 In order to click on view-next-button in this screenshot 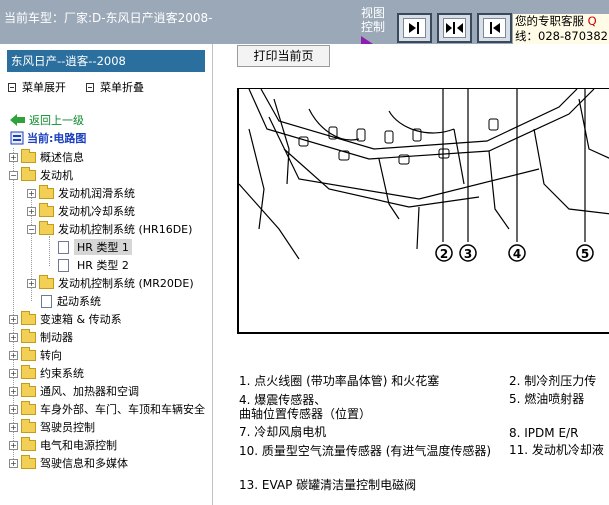, I will do `click(414, 28)`.